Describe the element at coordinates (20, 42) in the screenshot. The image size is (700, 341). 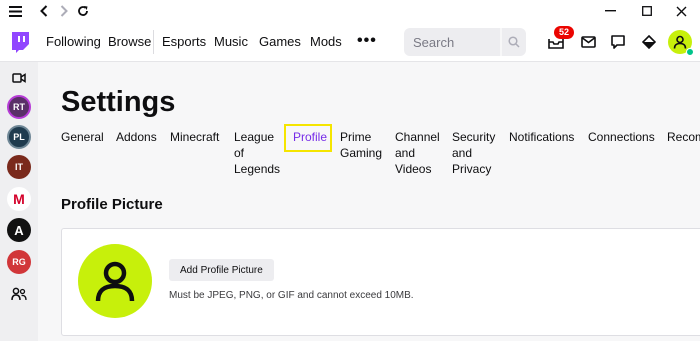
I see `twitch-logo-icon` at that location.